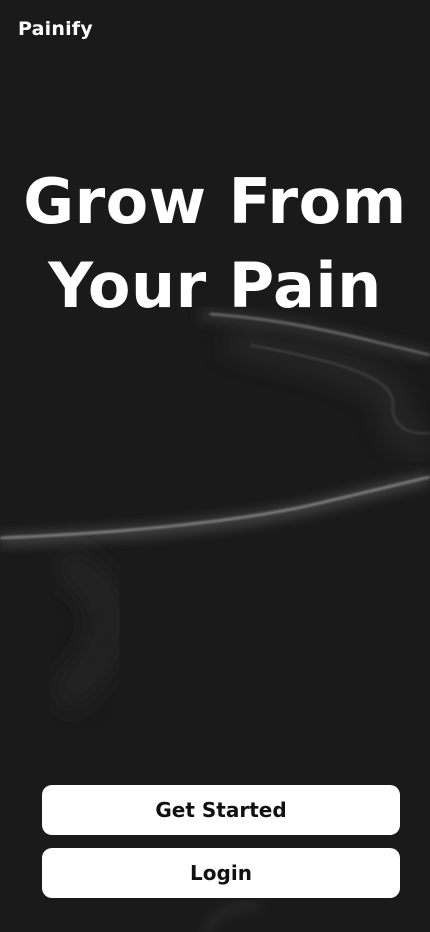  I want to click on login-label: Login, so click(221, 873).